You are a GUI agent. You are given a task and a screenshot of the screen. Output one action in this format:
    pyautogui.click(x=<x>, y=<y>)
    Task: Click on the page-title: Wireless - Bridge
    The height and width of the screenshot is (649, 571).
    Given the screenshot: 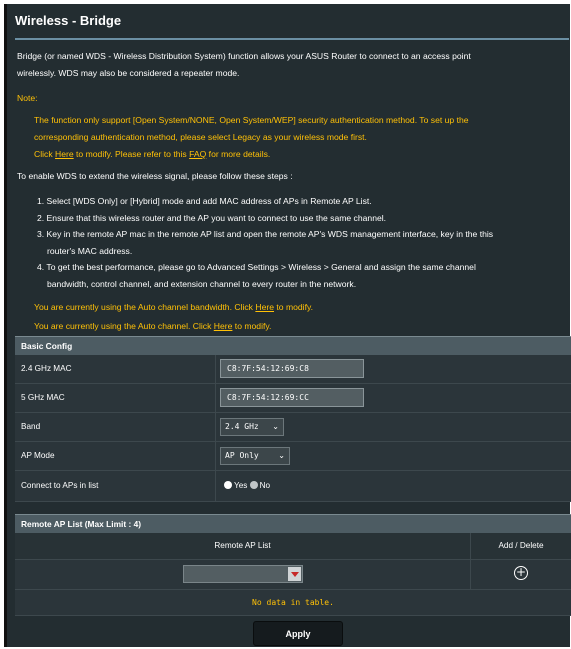 What is the action you would take?
    pyautogui.click(x=68, y=20)
    